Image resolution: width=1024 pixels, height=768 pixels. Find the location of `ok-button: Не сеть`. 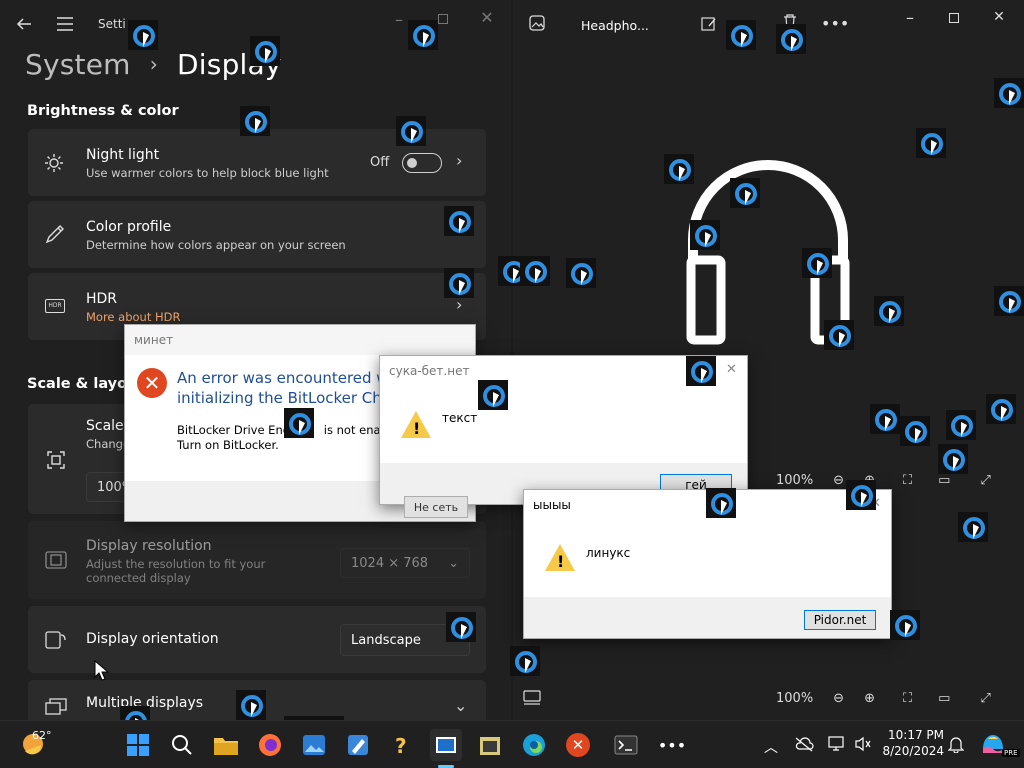

ok-button: Не сеть is located at coordinates (436, 507).